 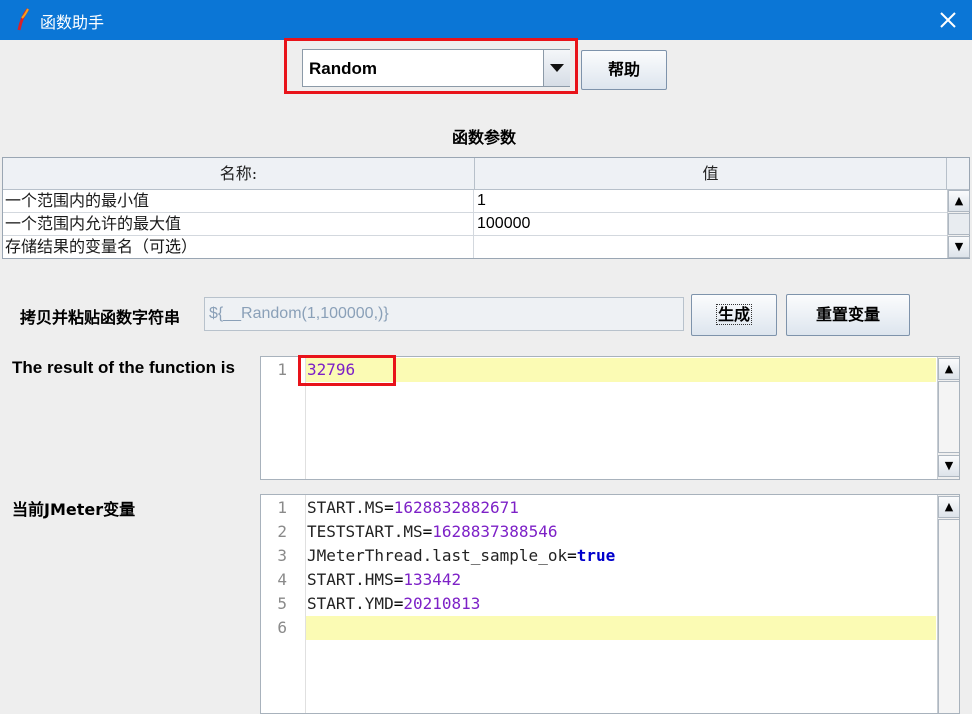 What do you see at coordinates (437, 555) in the screenshot?
I see `variable-key: JMeterThread.last_sample_ok` at bounding box center [437, 555].